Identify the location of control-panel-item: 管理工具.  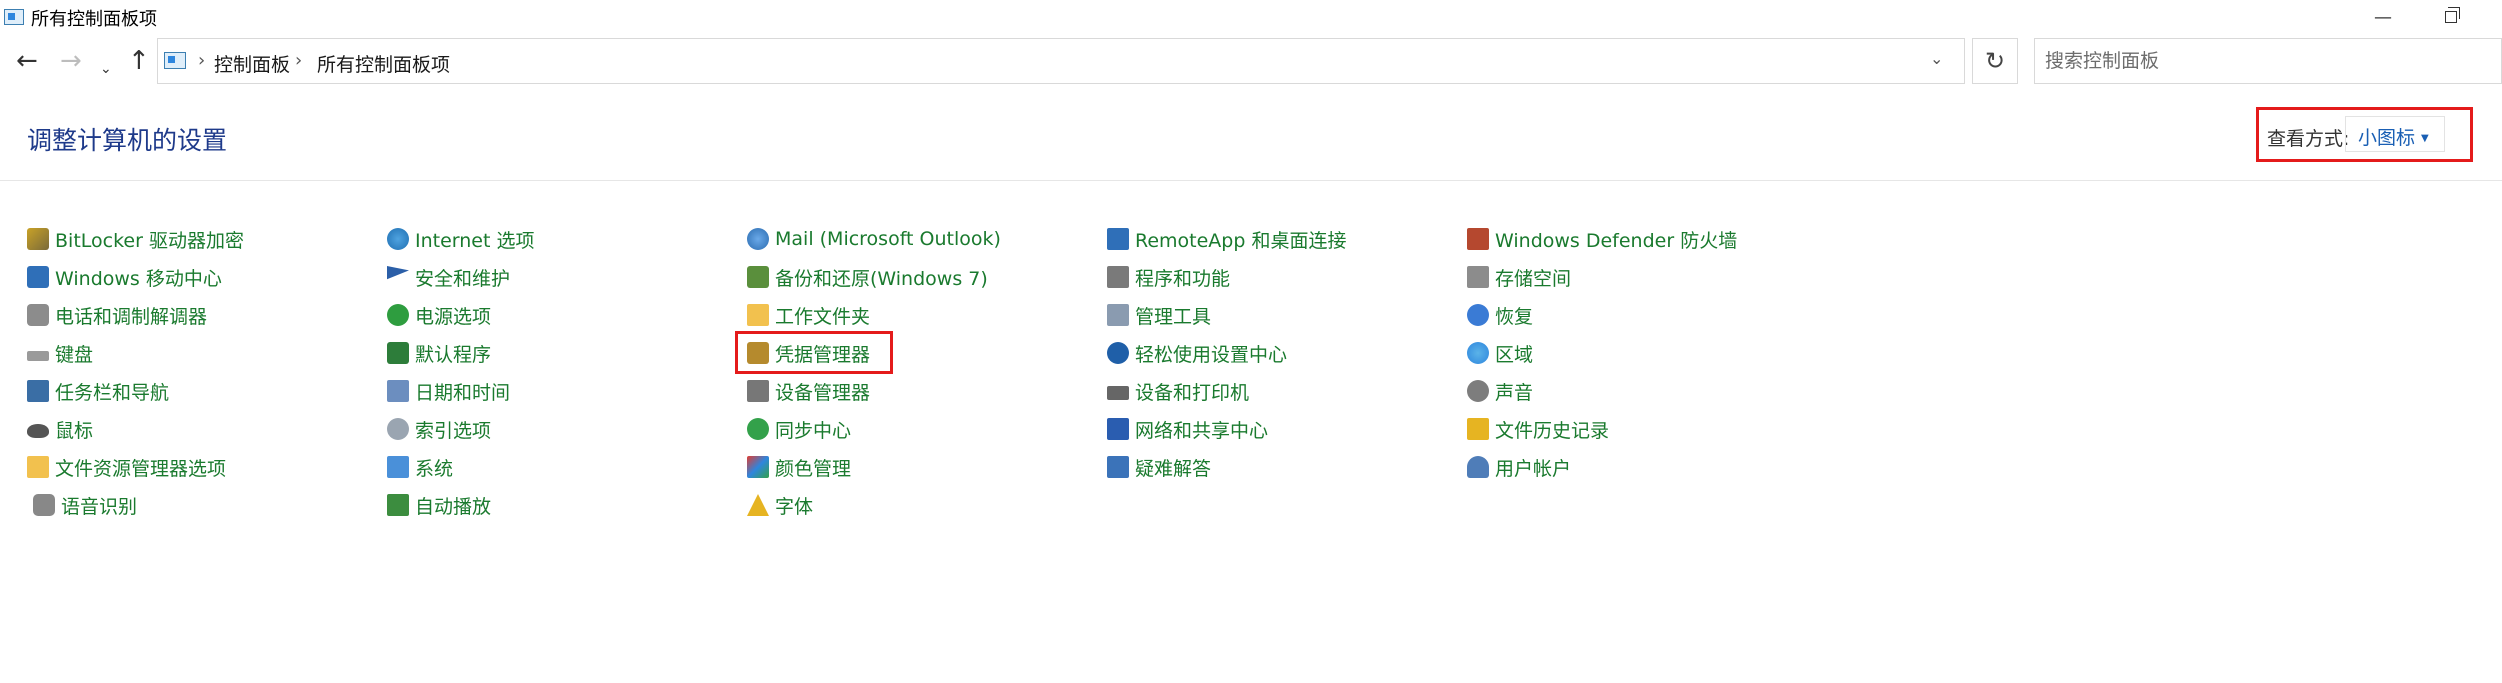
(1159, 315).